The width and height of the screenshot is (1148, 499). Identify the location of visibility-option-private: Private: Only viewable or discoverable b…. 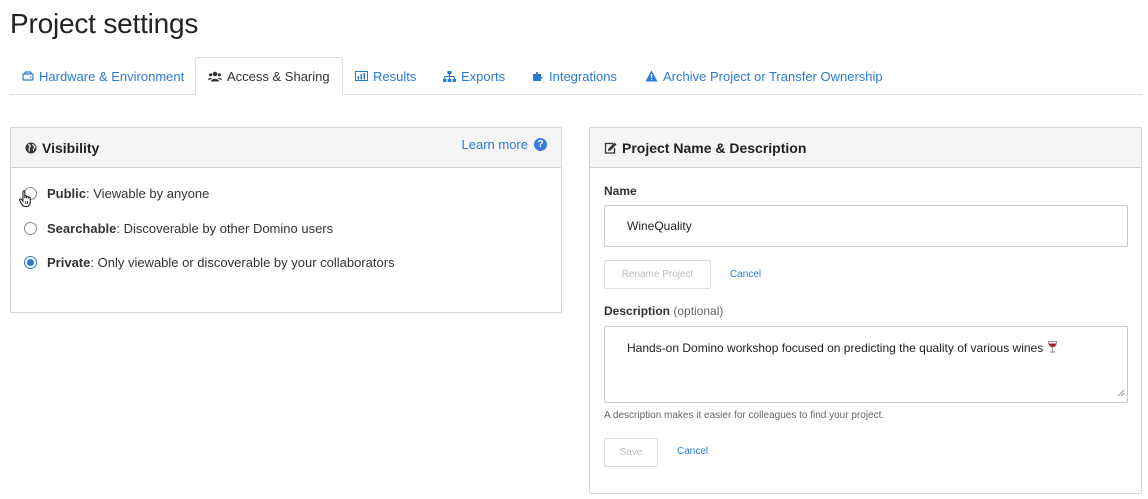
(209, 262).